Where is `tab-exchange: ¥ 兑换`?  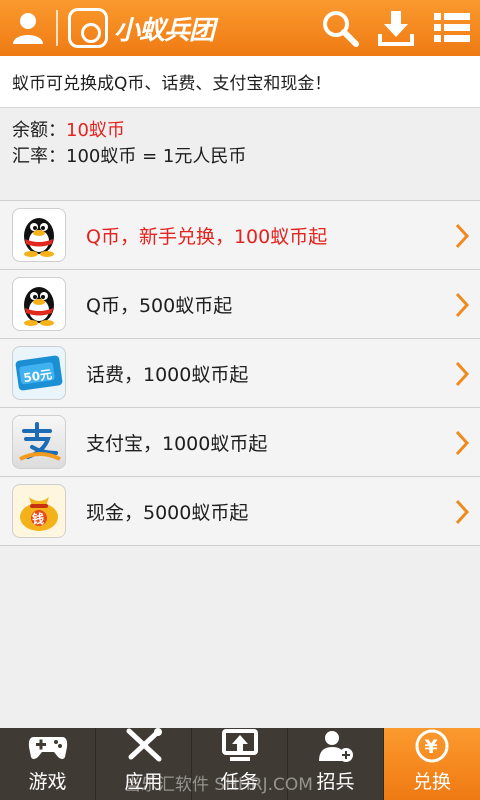 tab-exchange: ¥ 兑换 is located at coordinates (432, 764).